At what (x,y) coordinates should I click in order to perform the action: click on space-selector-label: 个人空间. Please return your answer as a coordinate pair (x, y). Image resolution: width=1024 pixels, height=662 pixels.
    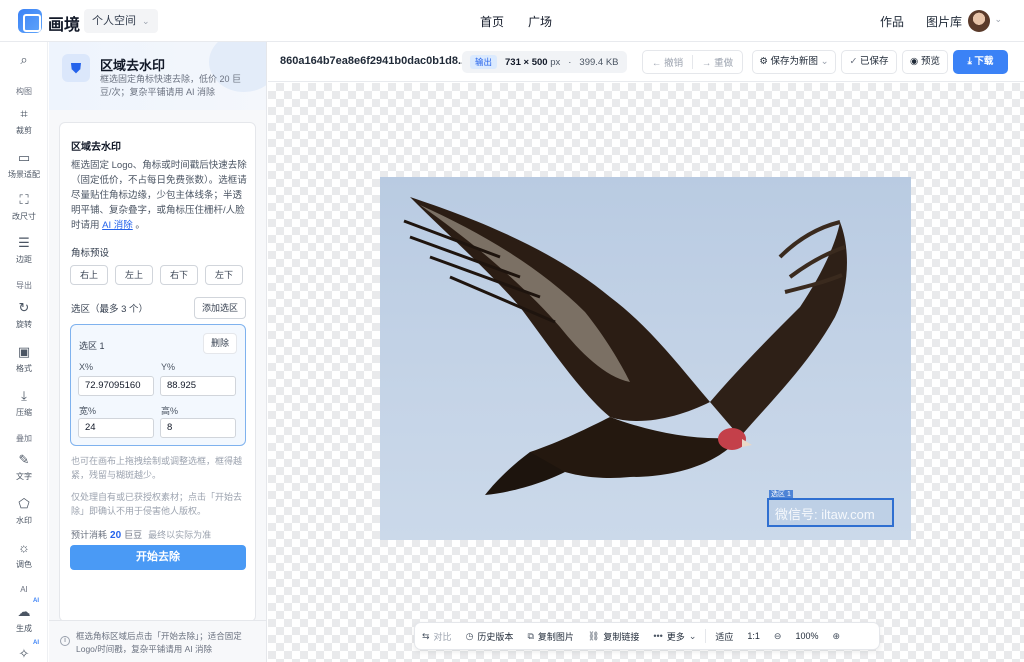
    Looking at the image, I should click on (114, 21).